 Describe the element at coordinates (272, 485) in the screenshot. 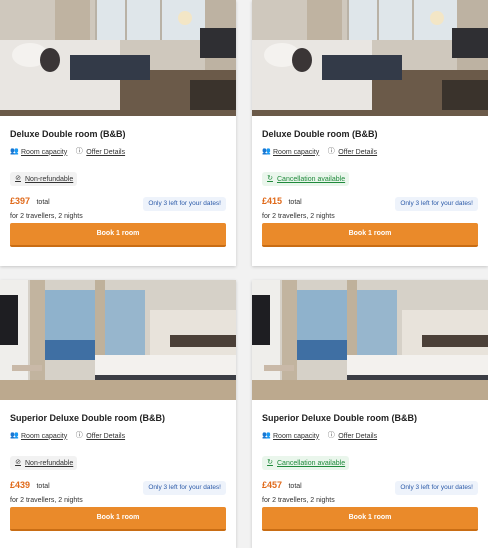

I see `price: £457` at that location.